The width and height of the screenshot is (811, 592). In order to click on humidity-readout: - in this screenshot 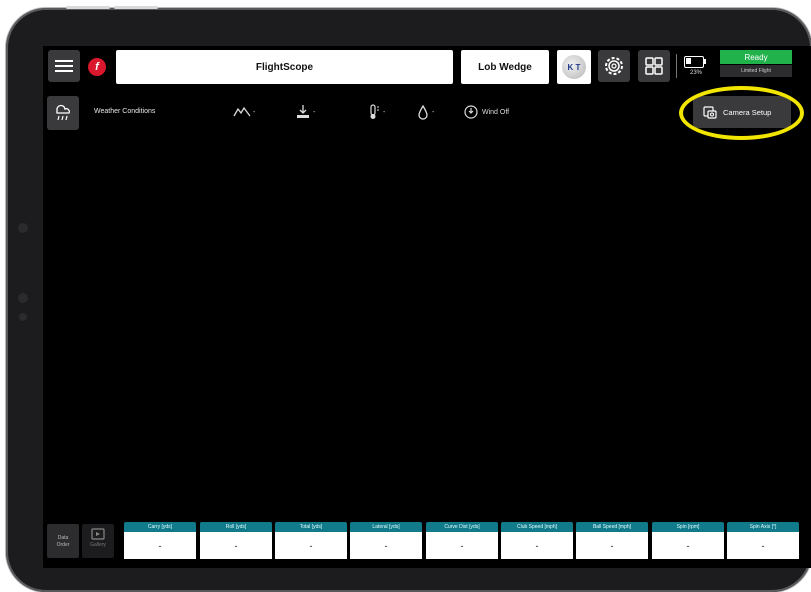, I will do `click(425, 112)`.